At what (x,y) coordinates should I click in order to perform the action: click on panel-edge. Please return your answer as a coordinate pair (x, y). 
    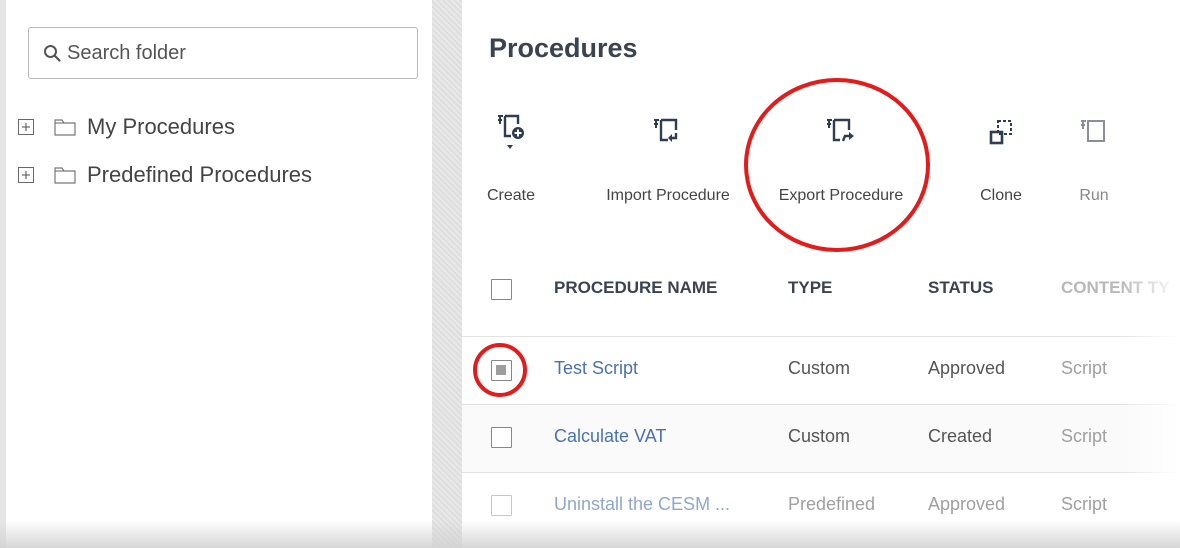
    Looking at the image, I should click on (3, 274).